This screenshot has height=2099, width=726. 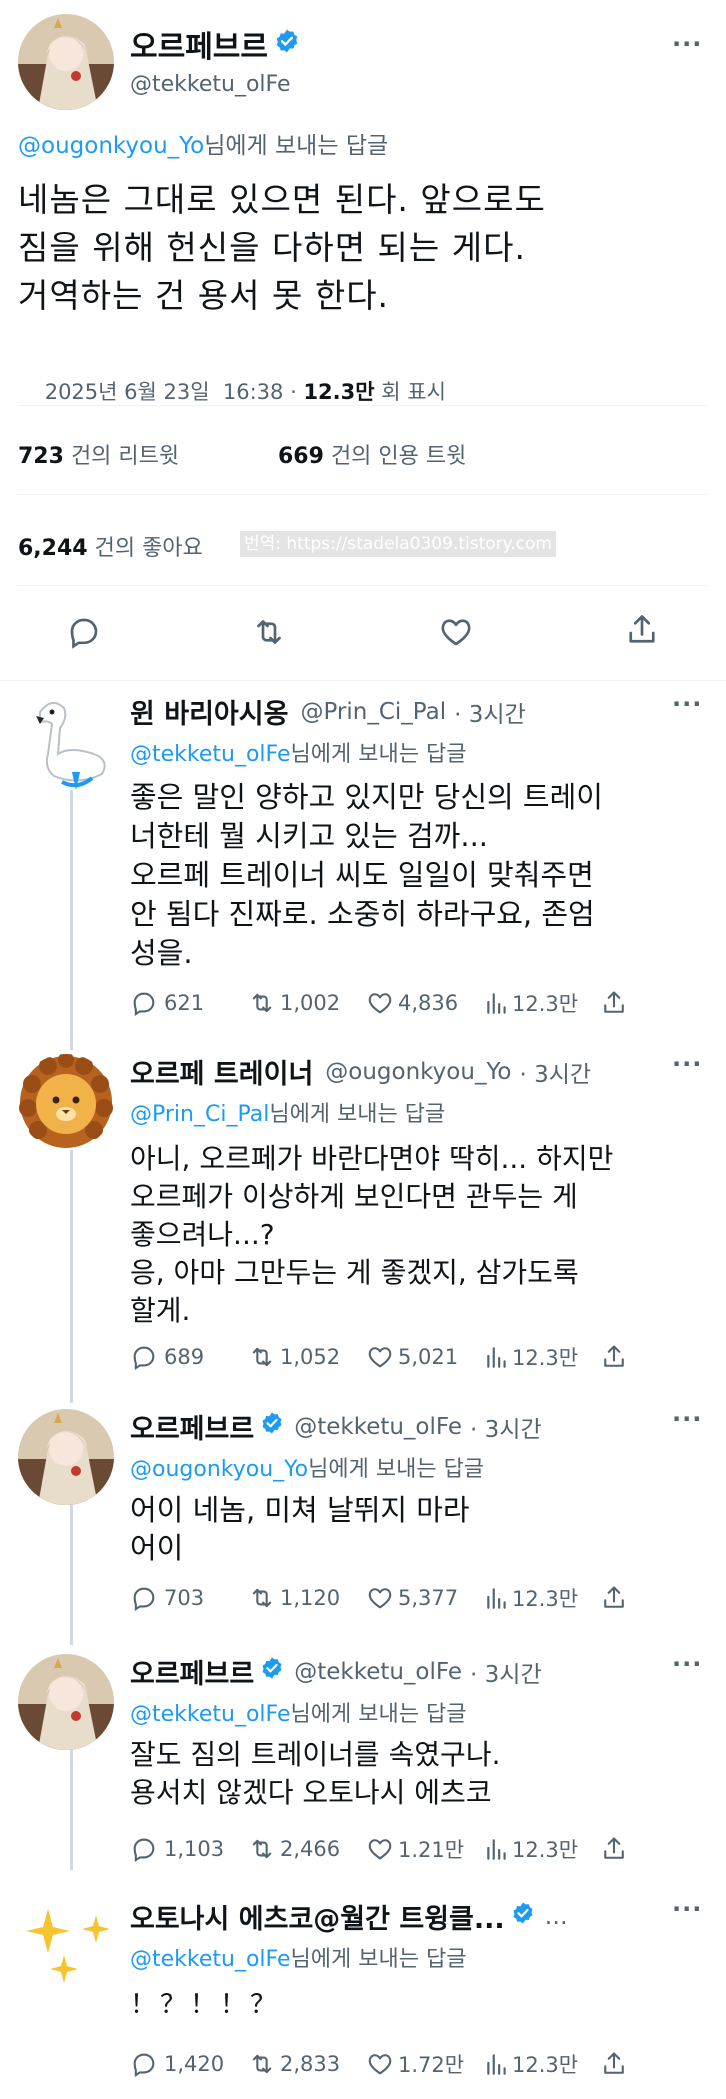 What do you see at coordinates (307, 2064) in the screenshot?
I see `retweet-button: 2,833` at bounding box center [307, 2064].